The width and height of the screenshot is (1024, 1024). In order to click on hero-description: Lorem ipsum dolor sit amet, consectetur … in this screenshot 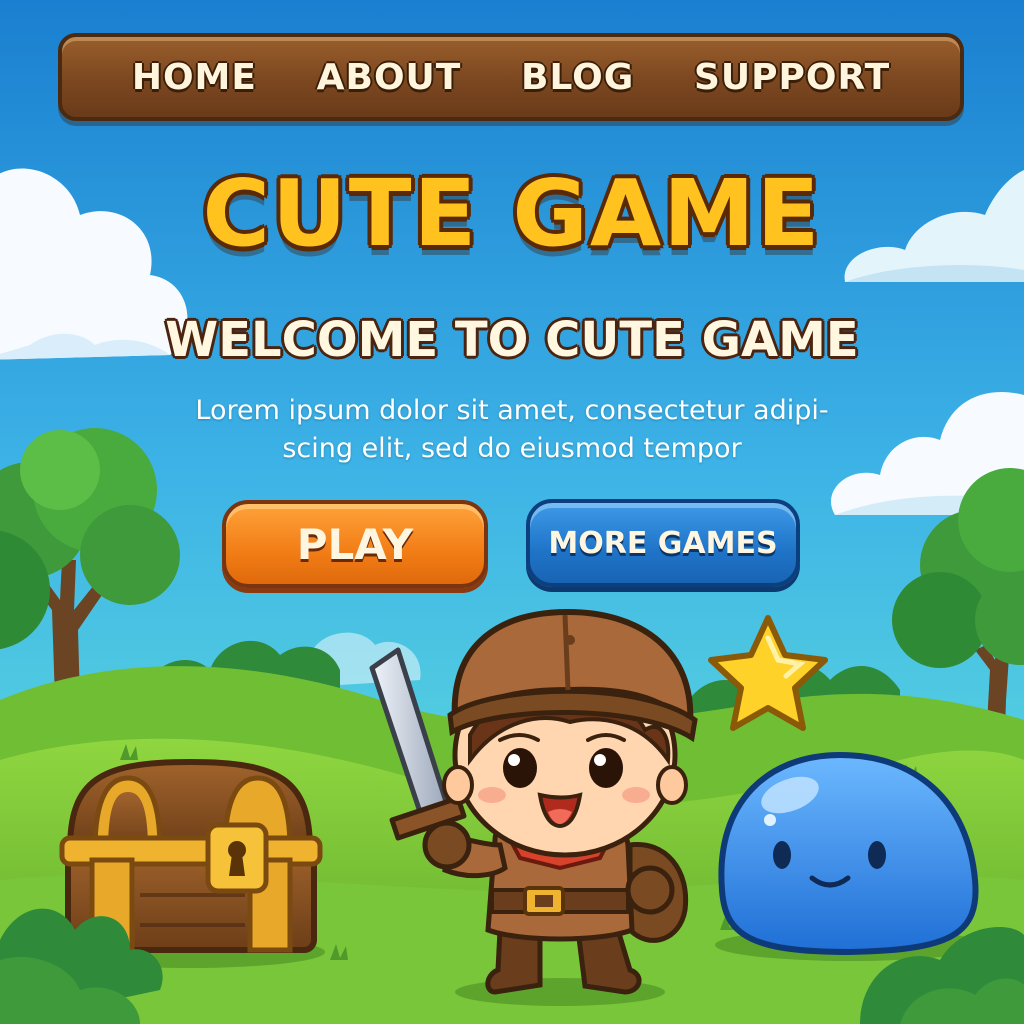, I will do `click(512, 429)`.